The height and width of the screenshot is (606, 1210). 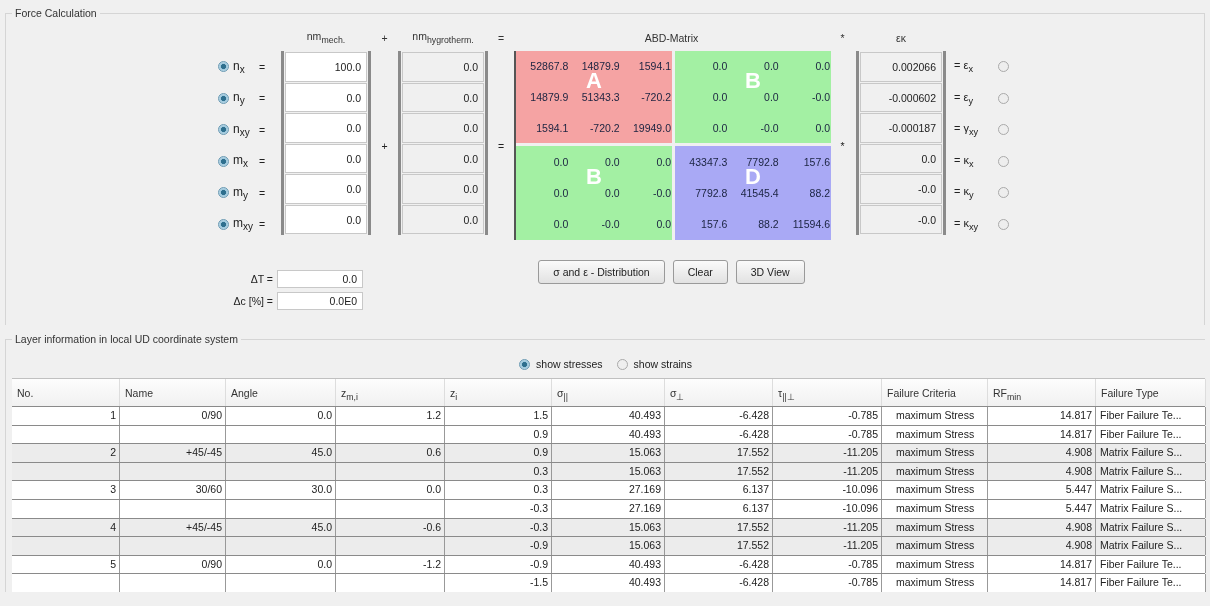 I want to click on column-header: RF$_{min}$, so click(x=1042, y=392).